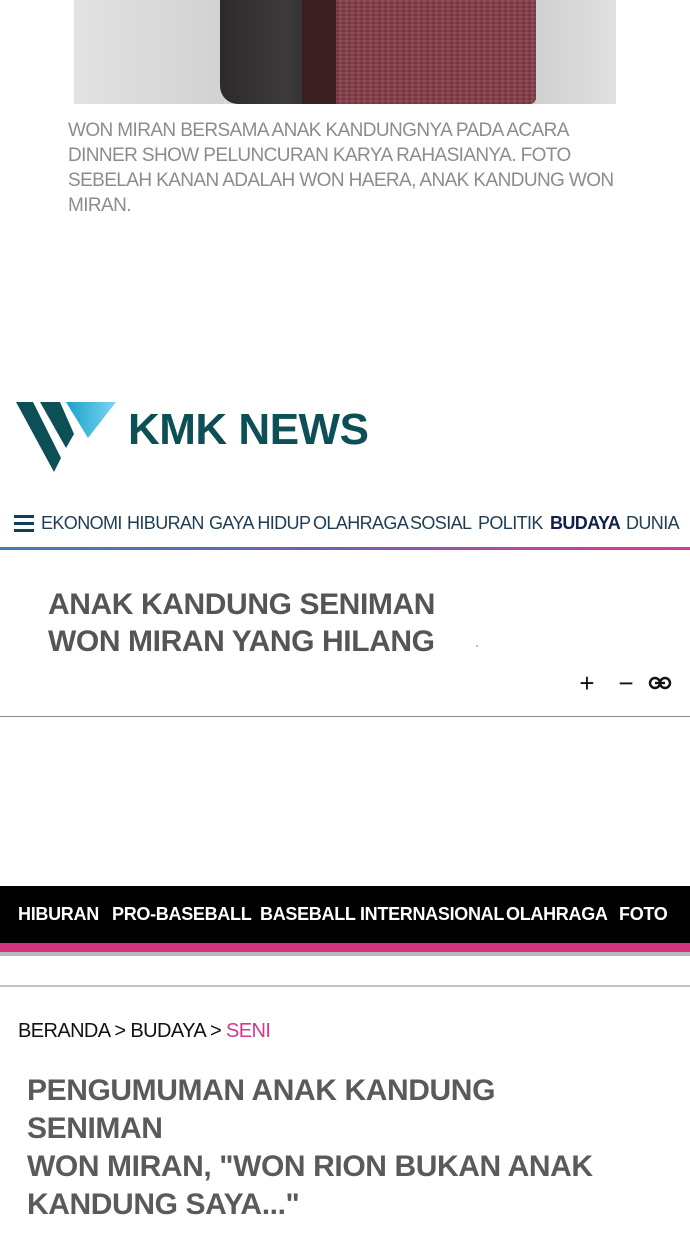 The width and height of the screenshot is (690, 1240). Describe the element at coordinates (587, 683) in the screenshot. I see `font-increase-button: +` at that location.